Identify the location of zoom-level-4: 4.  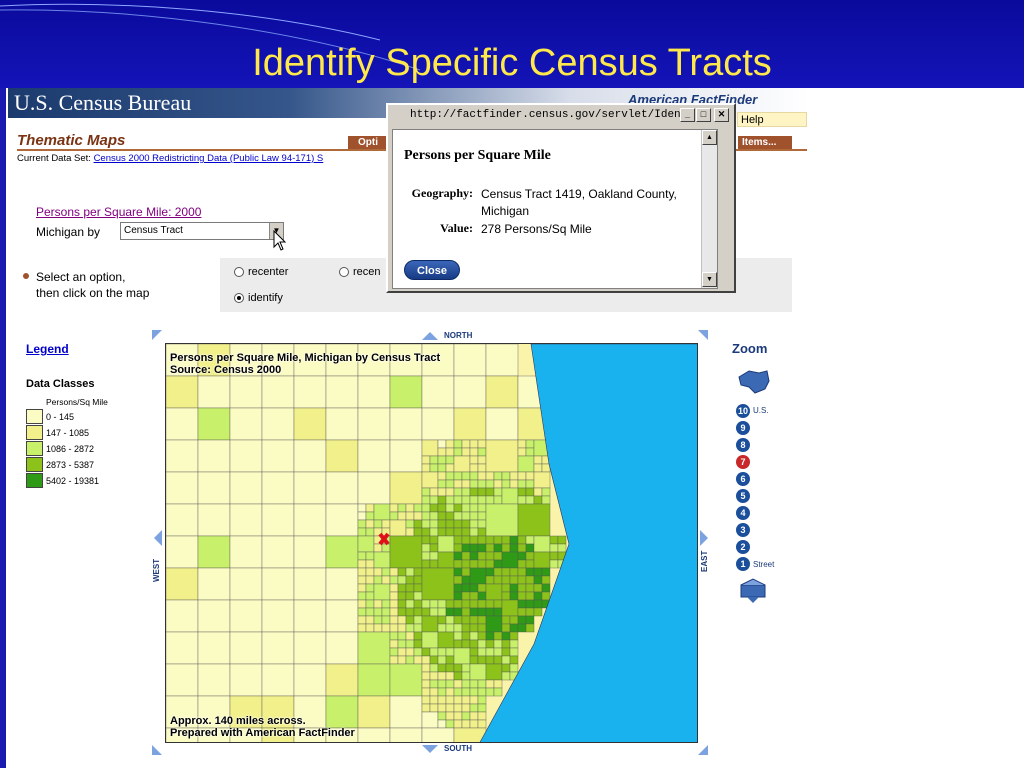
(743, 513).